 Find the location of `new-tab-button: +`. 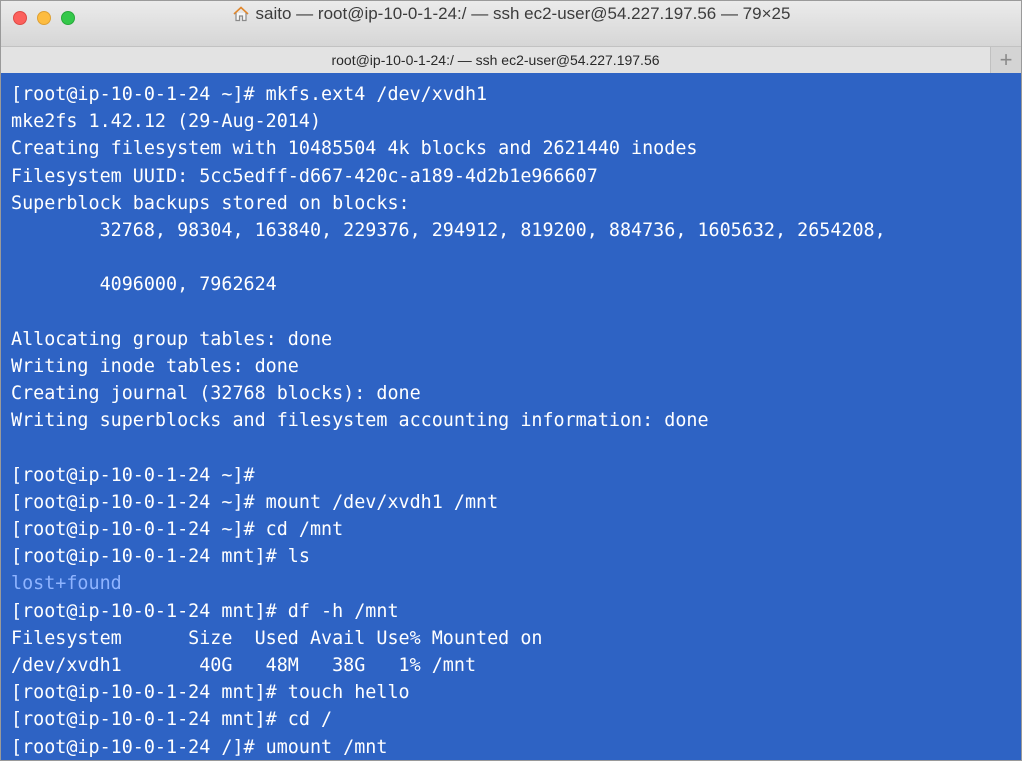

new-tab-button: + is located at coordinates (1006, 60).